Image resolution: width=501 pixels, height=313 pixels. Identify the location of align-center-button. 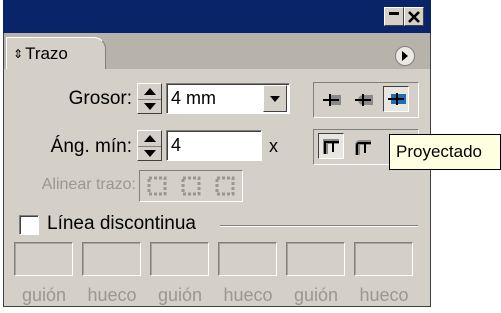
(157, 186).